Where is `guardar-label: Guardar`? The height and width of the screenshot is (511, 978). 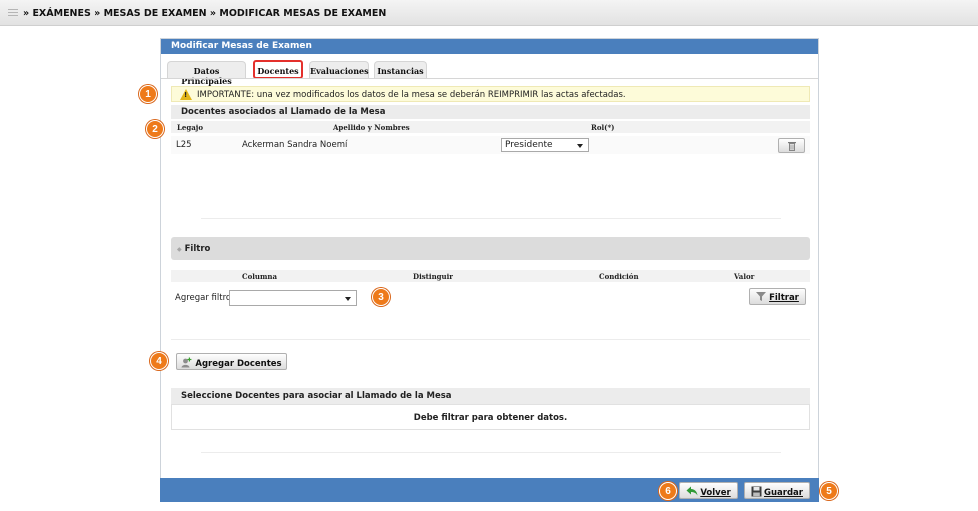 guardar-label: Guardar is located at coordinates (783, 493).